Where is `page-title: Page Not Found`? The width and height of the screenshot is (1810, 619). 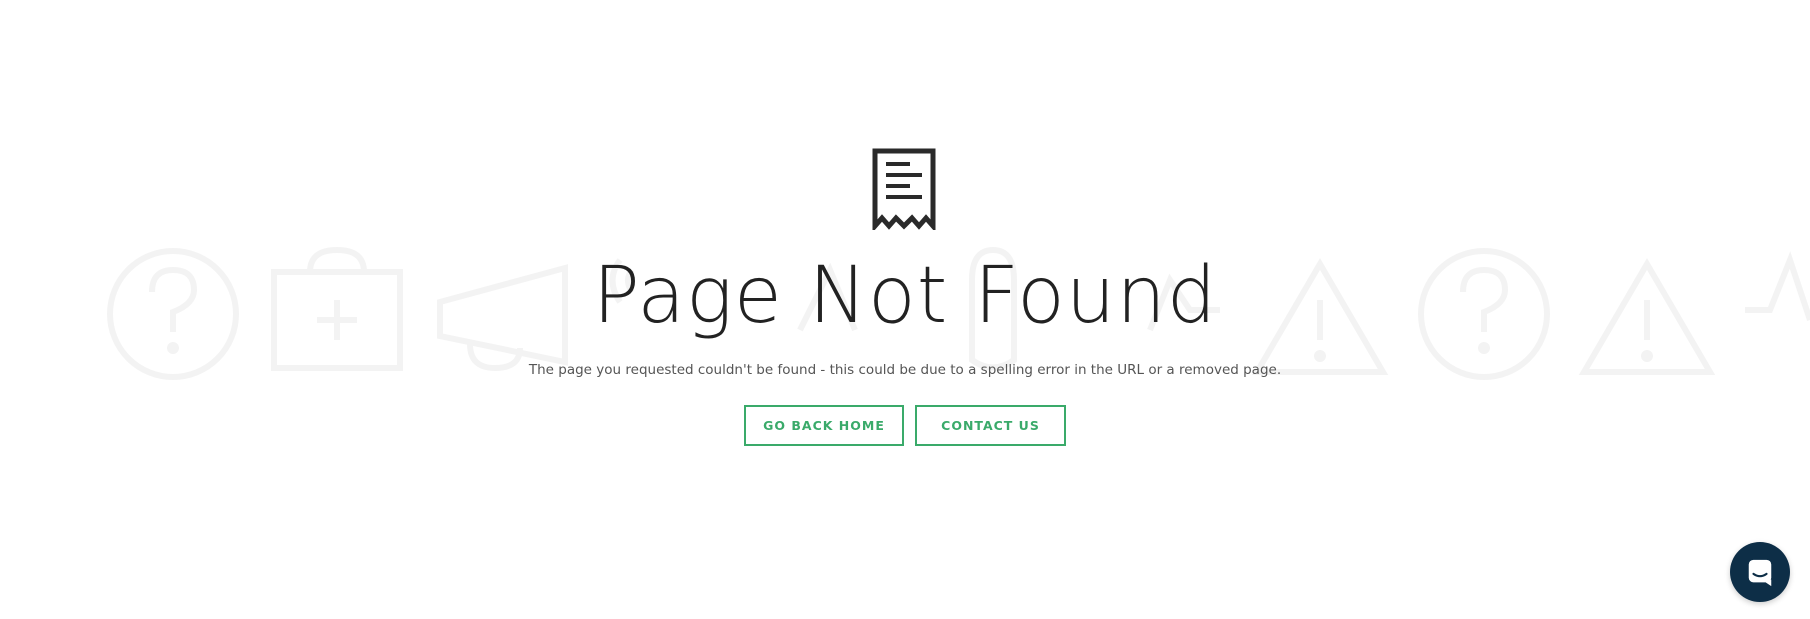
page-title: Page Not Found is located at coordinates (905, 296).